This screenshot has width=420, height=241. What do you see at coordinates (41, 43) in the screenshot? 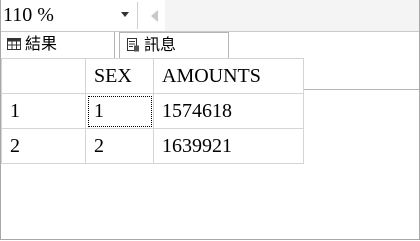
I see `tab-results-label: 結果` at bounding box center [41, 43].